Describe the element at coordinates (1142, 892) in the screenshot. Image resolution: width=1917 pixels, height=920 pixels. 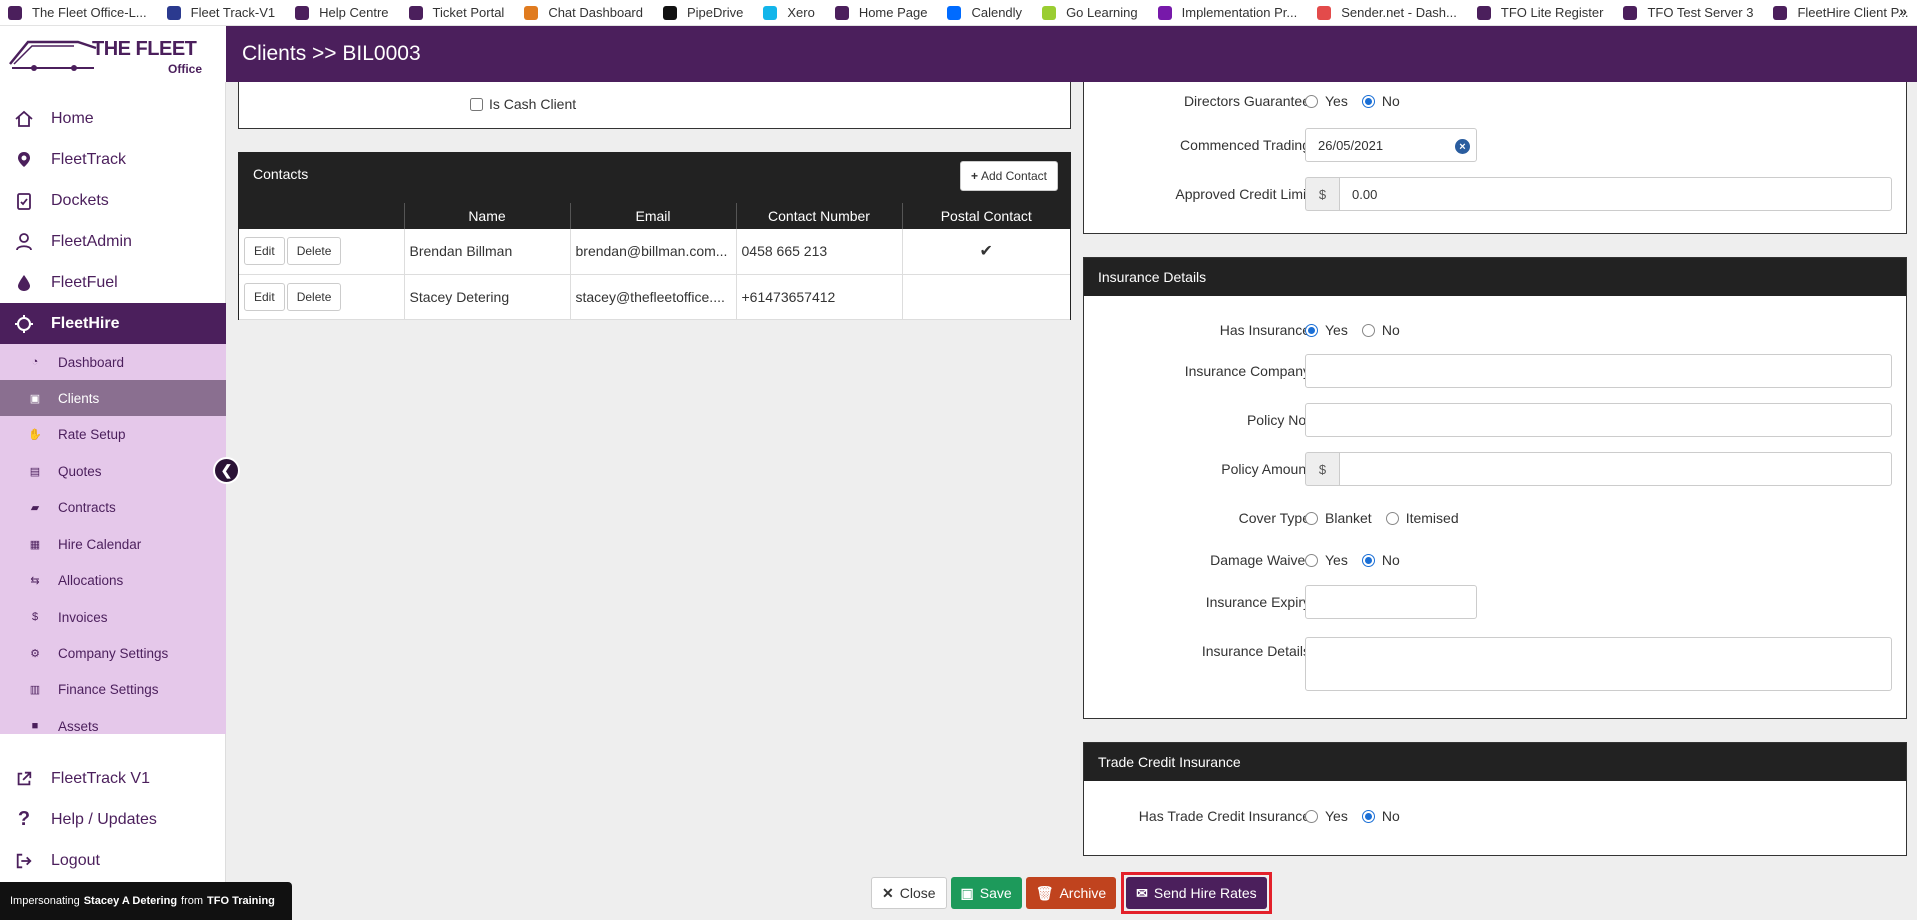
I see `envelope-icon: ✉` at that location.